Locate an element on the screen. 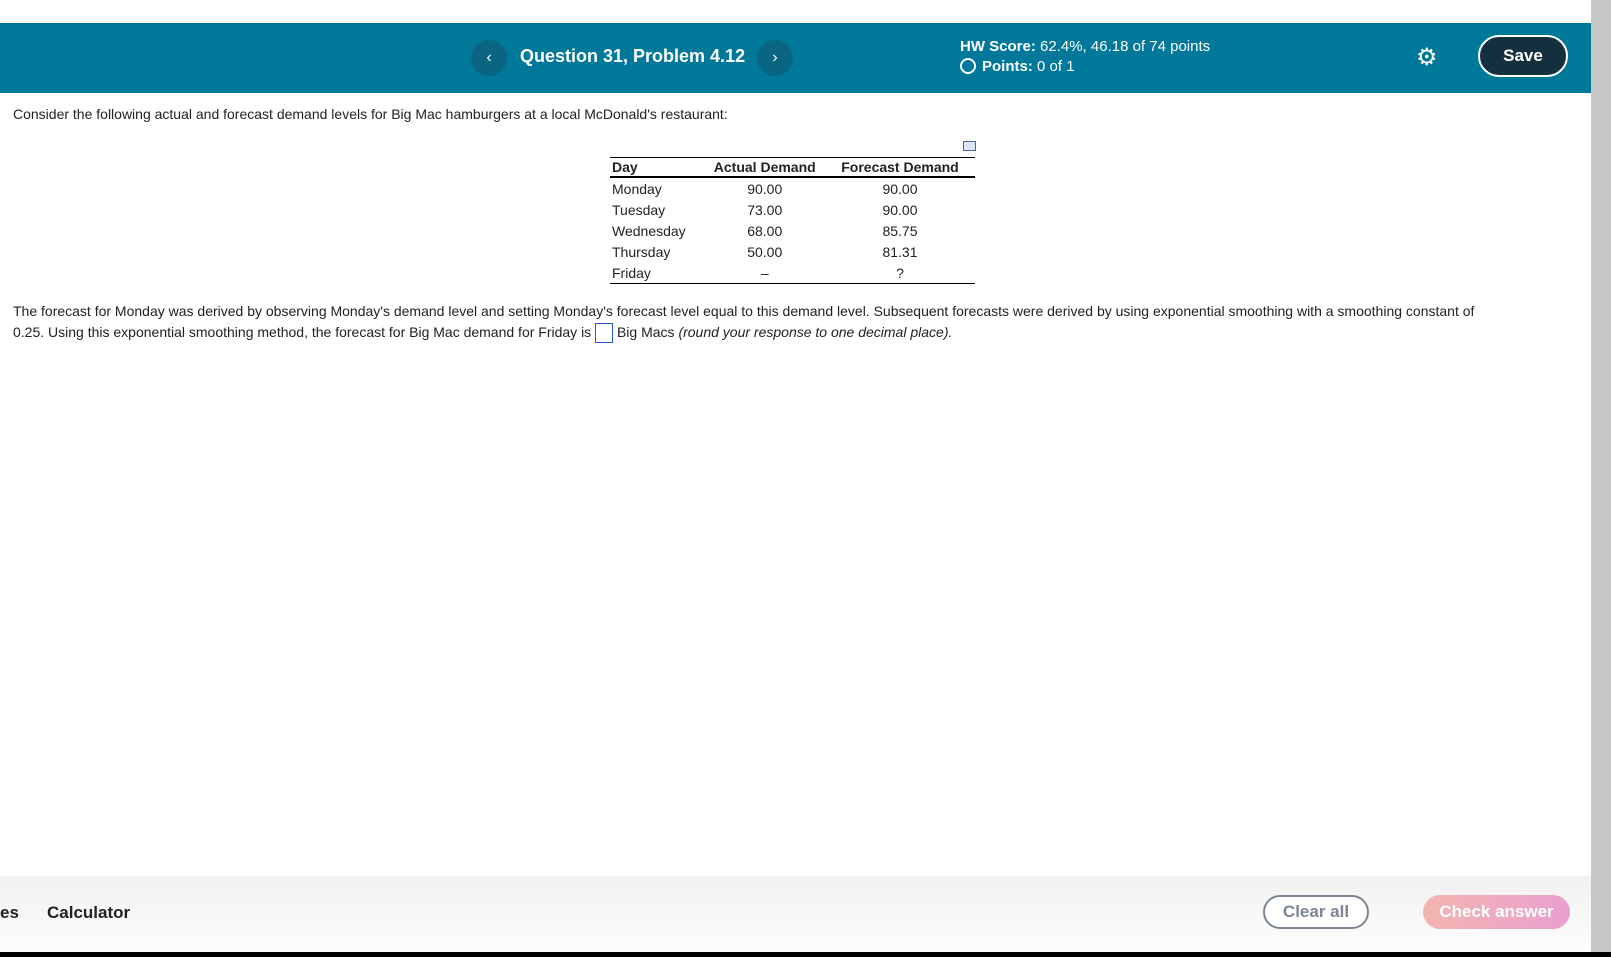 The image size is (1611, 957). table-row: Monday 90.00 90.00 is located at coordinates (792, 188).